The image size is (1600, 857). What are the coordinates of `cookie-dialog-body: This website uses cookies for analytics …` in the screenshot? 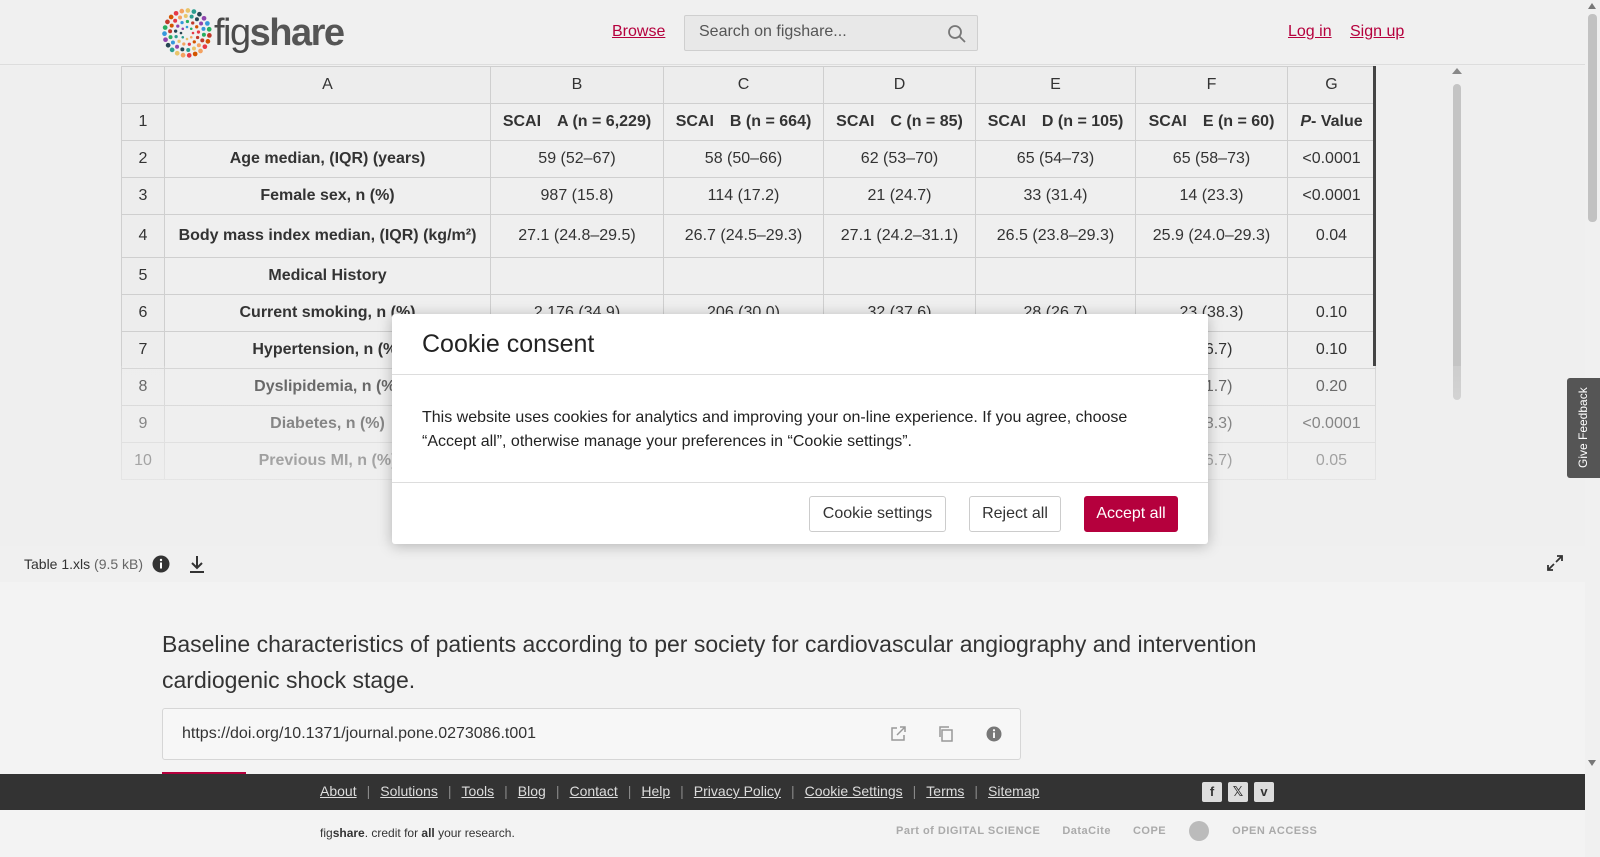 It's located at (775, 429).